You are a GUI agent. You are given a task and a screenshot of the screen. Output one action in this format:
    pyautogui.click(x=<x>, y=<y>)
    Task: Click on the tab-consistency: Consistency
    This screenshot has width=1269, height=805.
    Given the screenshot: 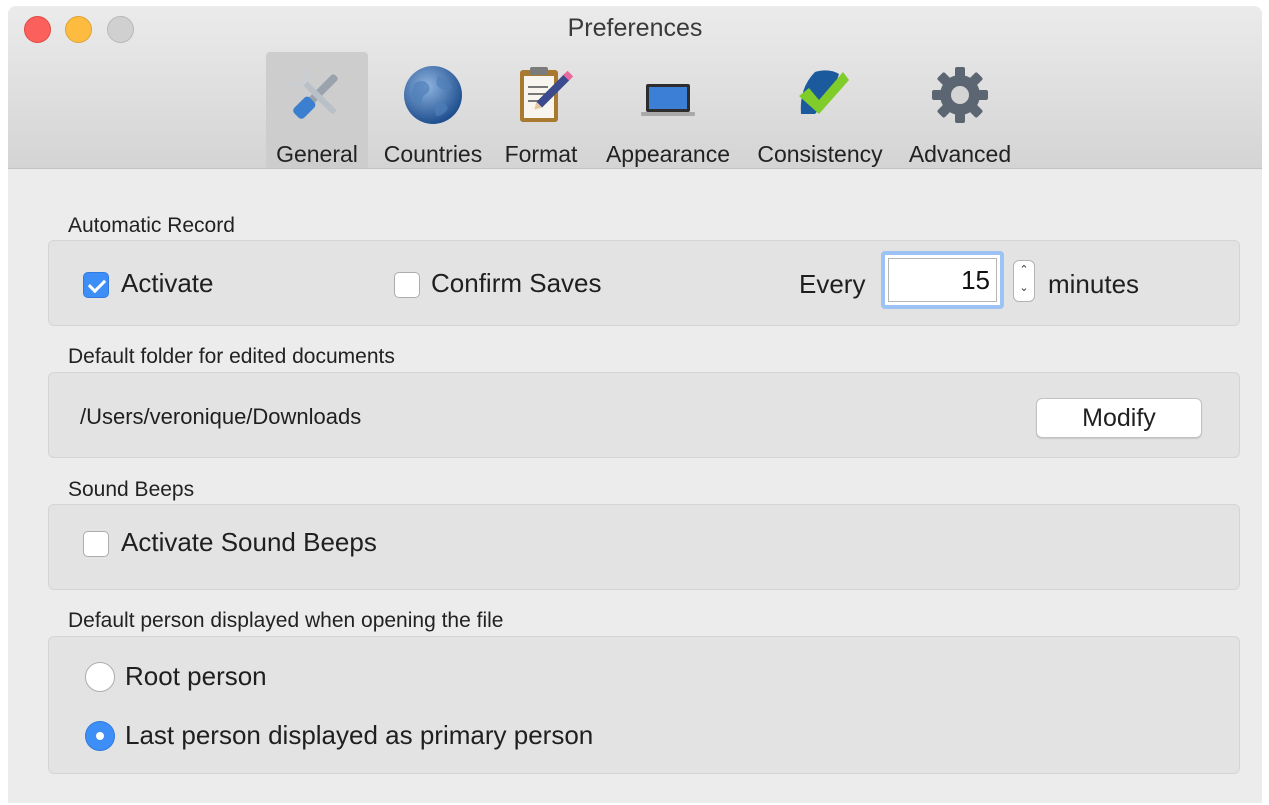 What is the action you would take?
    pyautogui.click(x=820, y=110)
    